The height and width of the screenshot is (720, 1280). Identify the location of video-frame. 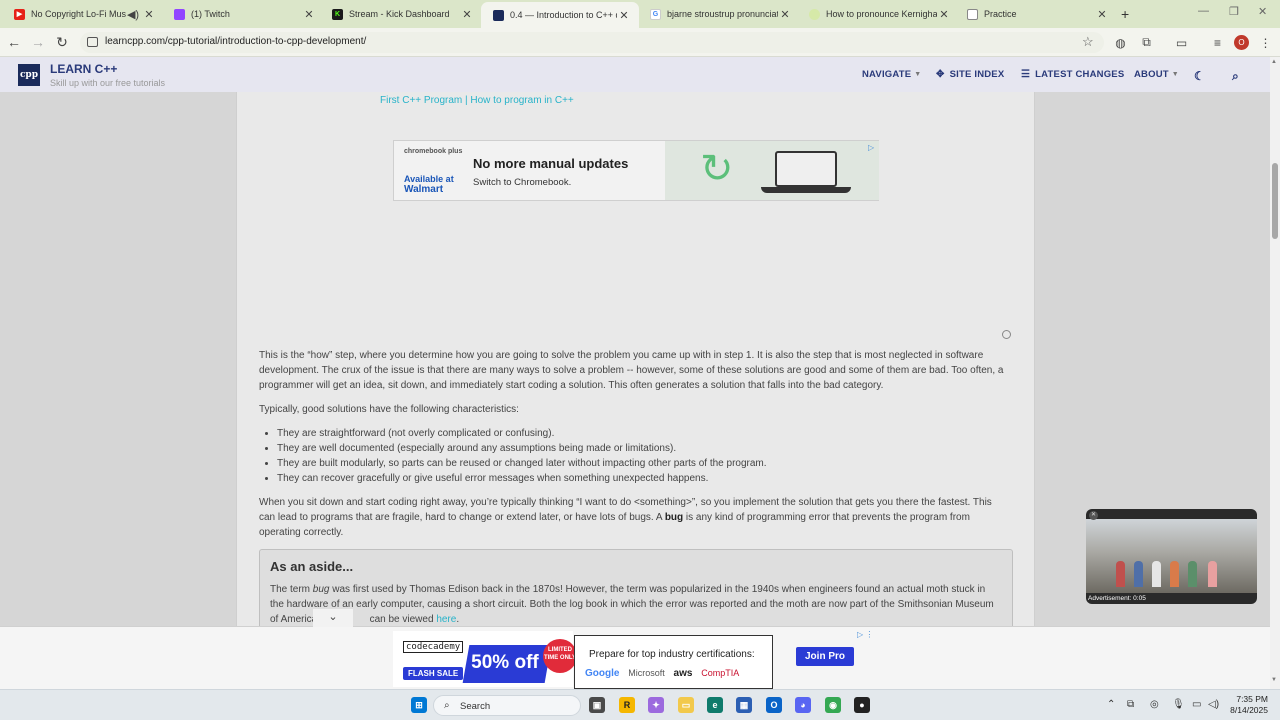
(1171, 556).